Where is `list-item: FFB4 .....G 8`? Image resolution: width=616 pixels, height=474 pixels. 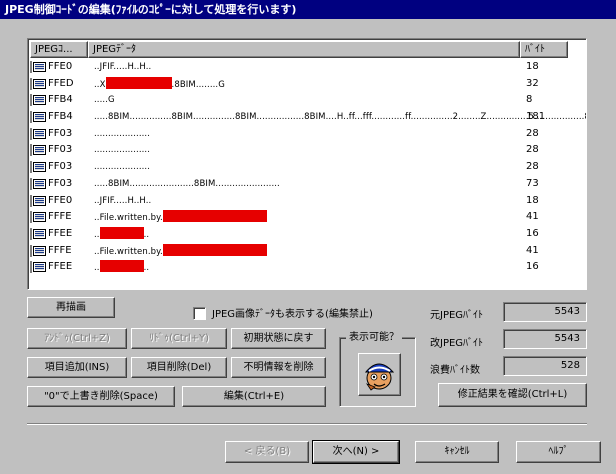
list-item: FFB4 .....G 8 is located at coordinates (308, 100).